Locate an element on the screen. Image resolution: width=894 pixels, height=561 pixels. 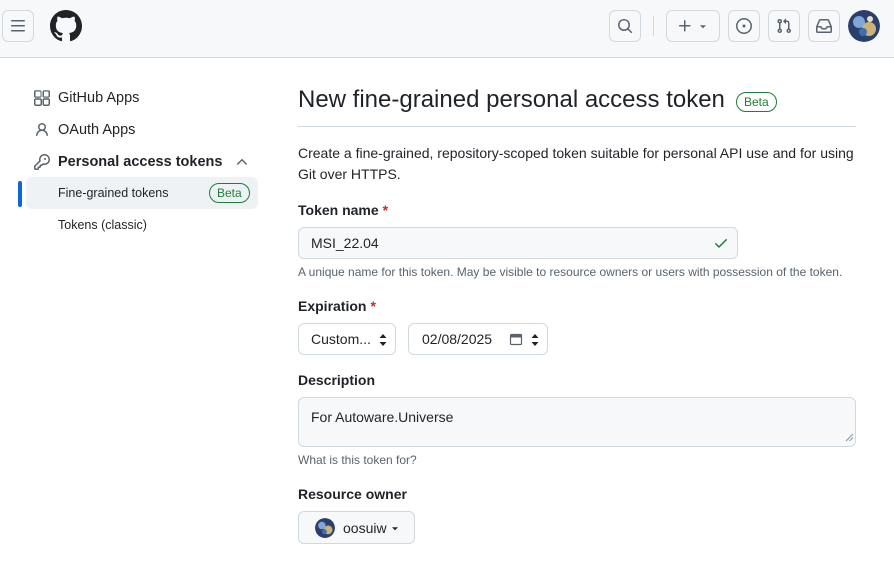
inbox-button is located at coordinates (824, 26).